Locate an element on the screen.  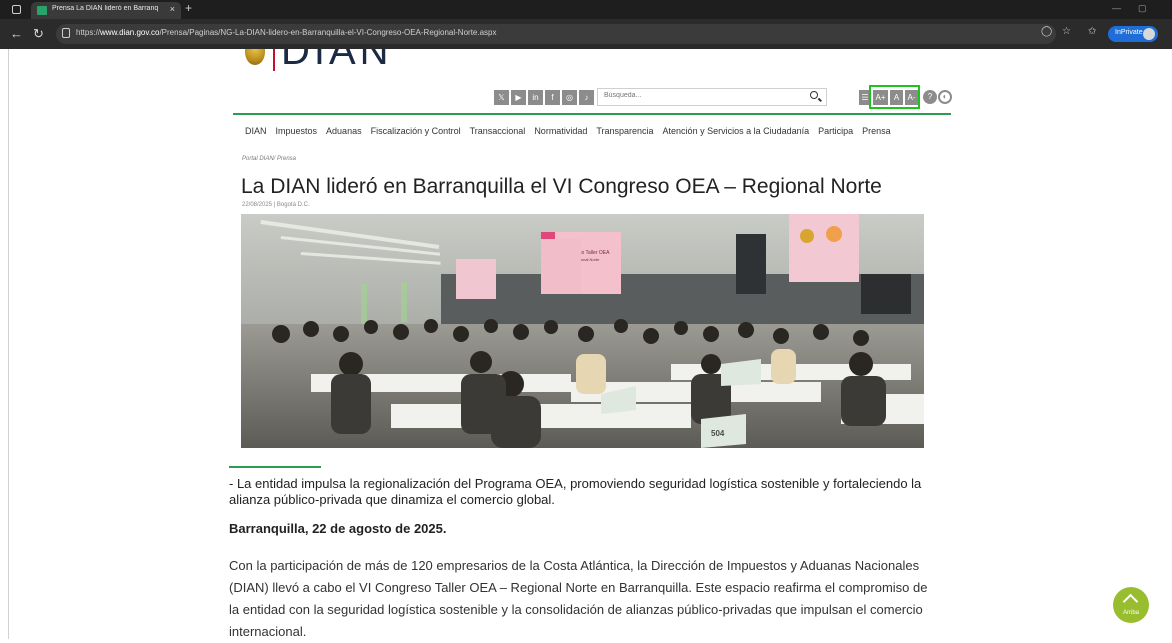
x-social-icon: 𝕏 is located at coordinates (501, 97).